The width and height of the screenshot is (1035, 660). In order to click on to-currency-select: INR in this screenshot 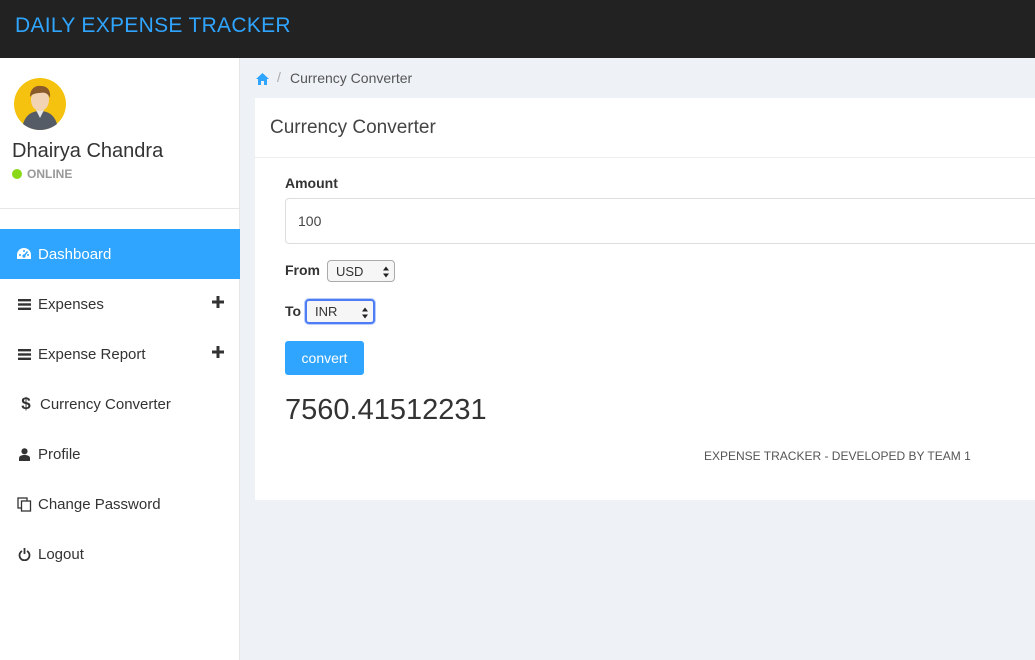, I will do `click(340, 311)`.